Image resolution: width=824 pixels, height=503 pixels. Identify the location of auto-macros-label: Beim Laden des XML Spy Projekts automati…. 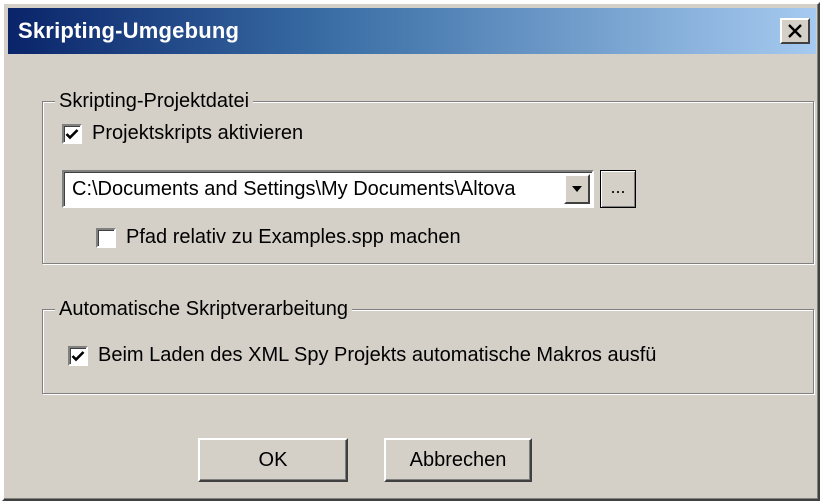
(377, 355).